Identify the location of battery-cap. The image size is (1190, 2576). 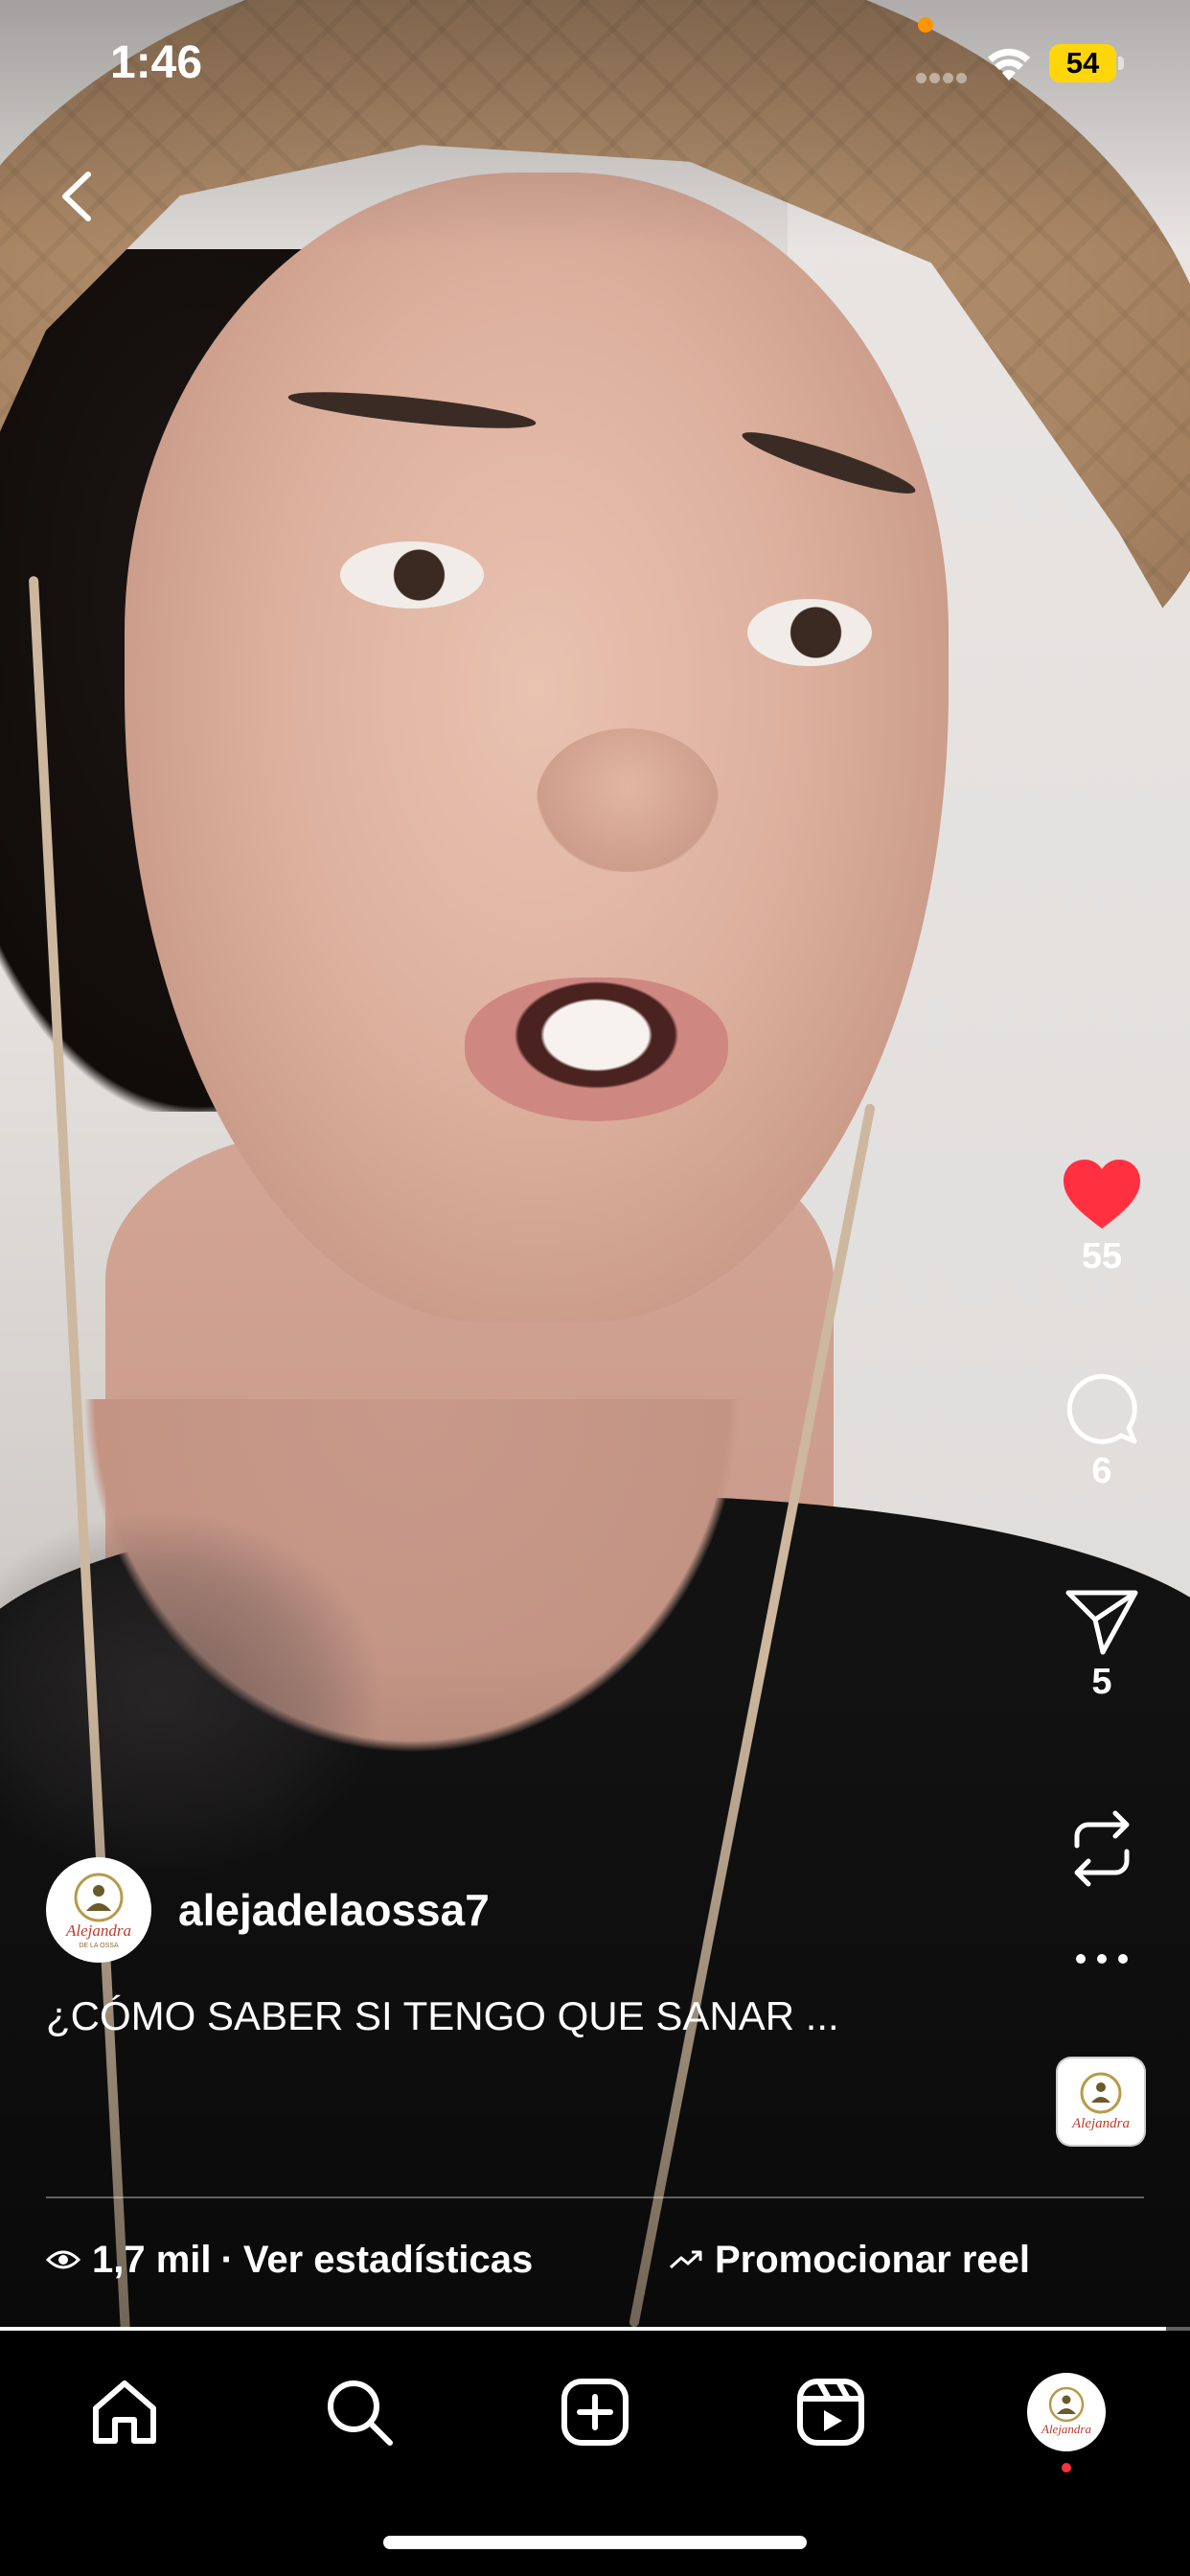
(1121, 63).